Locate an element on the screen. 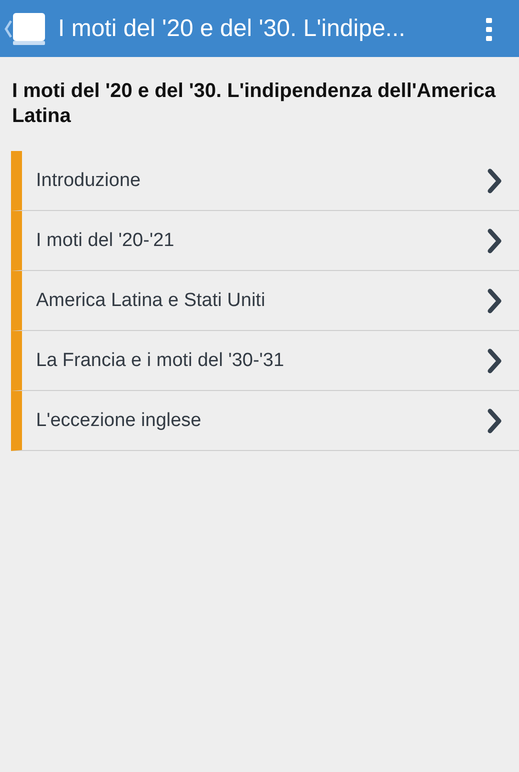  section-item: L'eccezione inglese is located at coordinates (265, 421).